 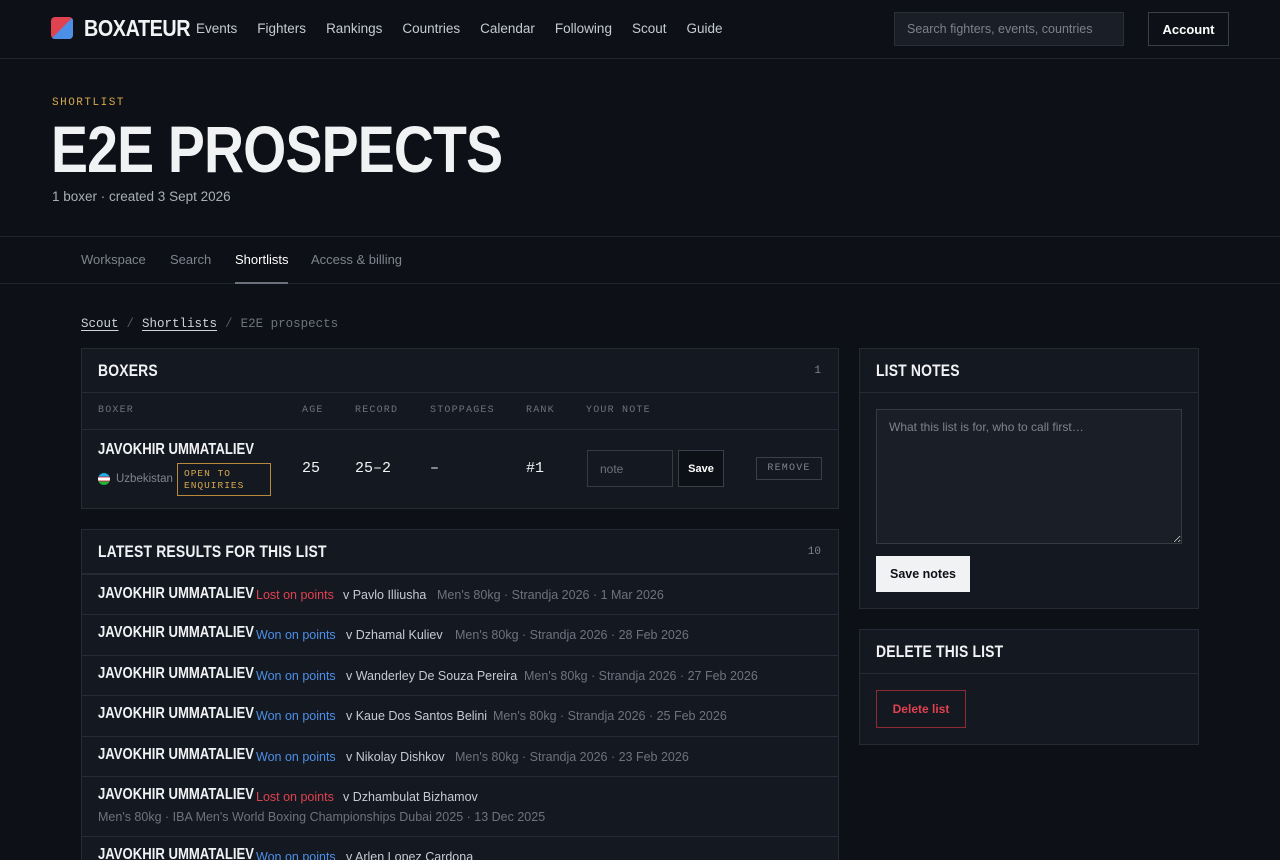 What do you see at coordinates (618, 410) in the screenshot?
I see `column-header-your-note: YOUR NOTE` at bounding box center [618, 410].